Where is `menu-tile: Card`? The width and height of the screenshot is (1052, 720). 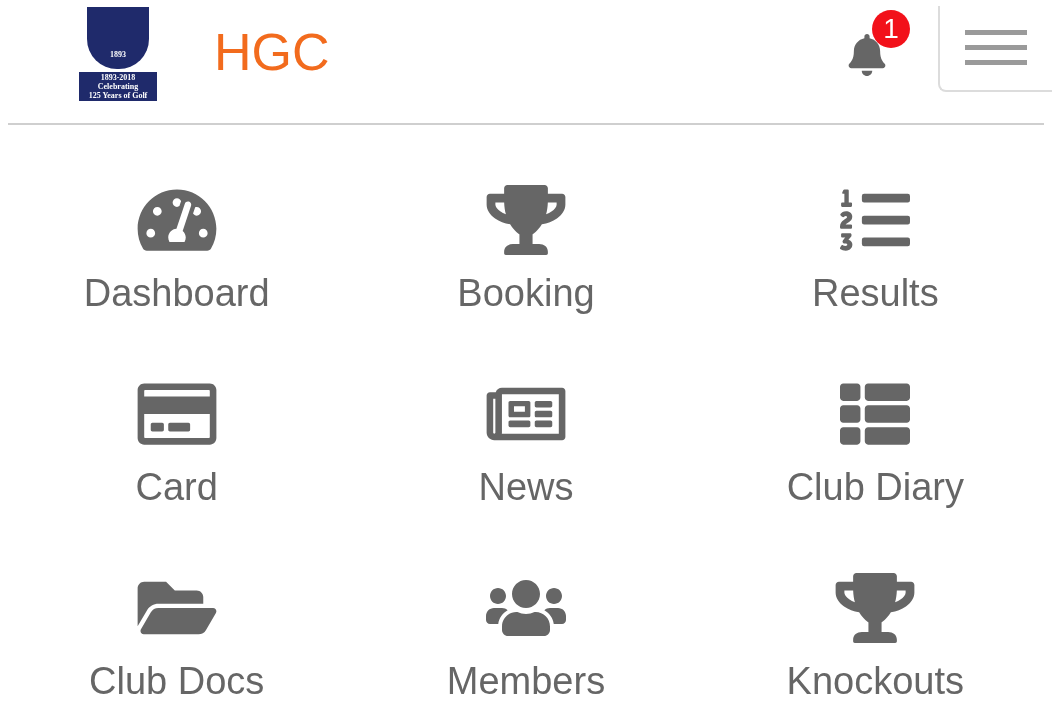 menu-tile: Card is located at coordinates (177, 445).